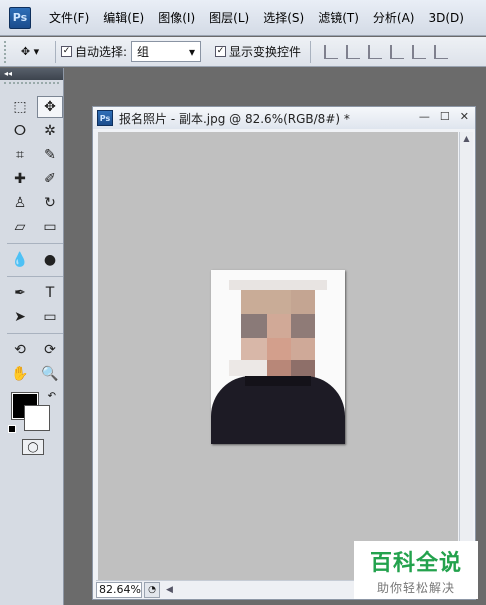 This screenshot has height=605, width=486. I want to click on rect-marquee-icon: ⬚, so click(20, 107).